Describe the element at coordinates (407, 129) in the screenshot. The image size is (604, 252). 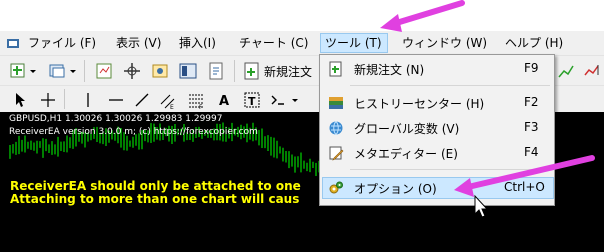
I see `menu-item-label: グローバル変数 (V)` at that location.